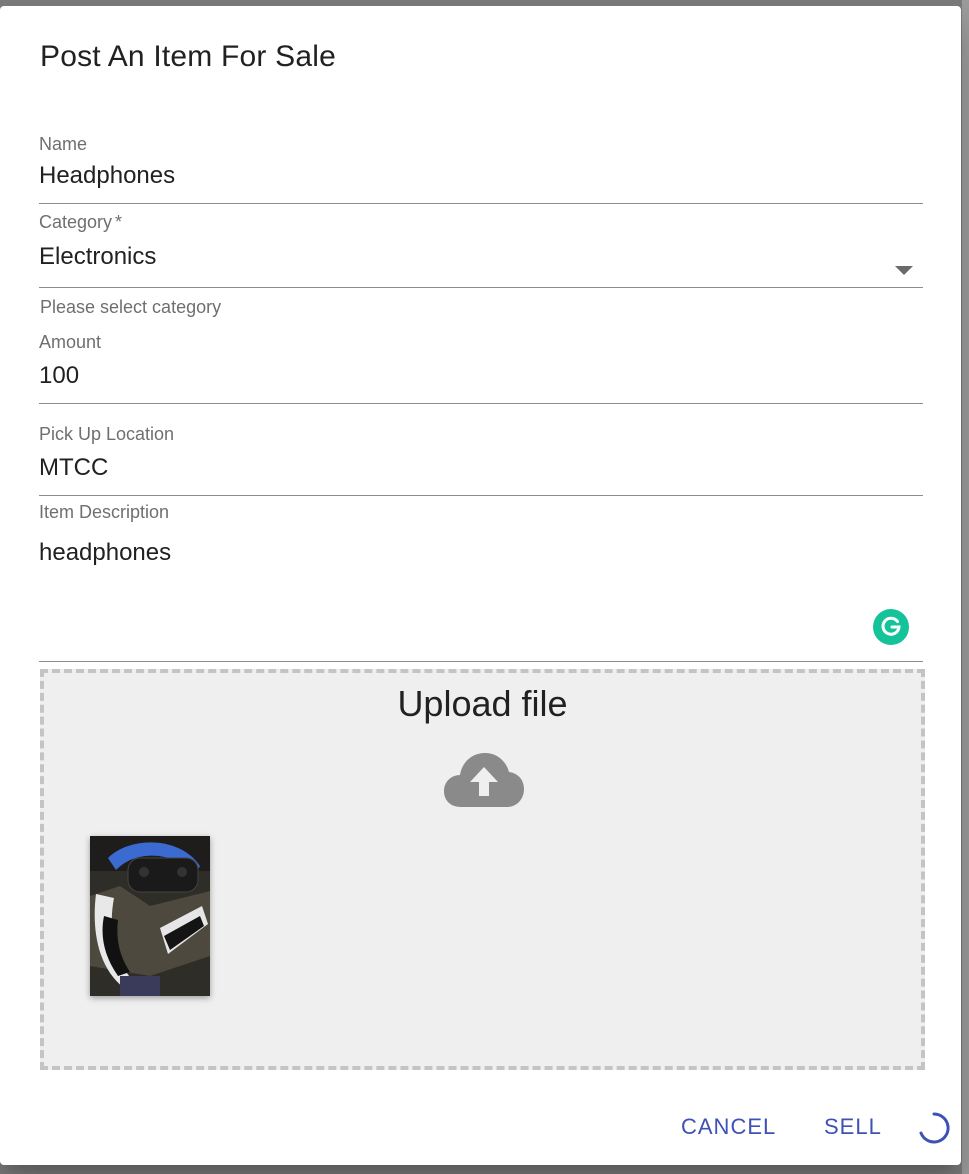 Image resolution: width=969 pixels, height=1174 pixels. I want to click on chevron-down-icon, so click(904, 270).